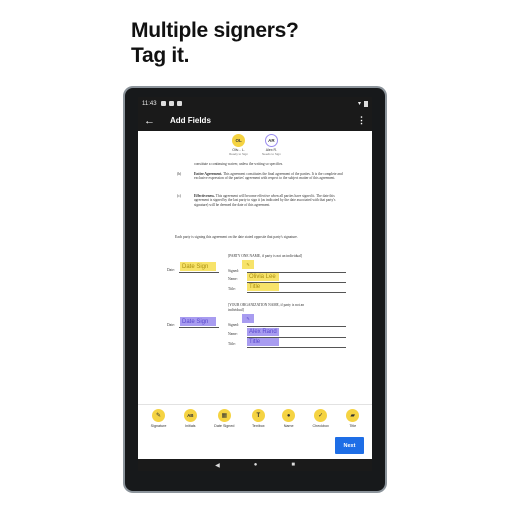 This screenshot has height=512, width=512. I want to click on person-icon: ●, so click(289, 415).